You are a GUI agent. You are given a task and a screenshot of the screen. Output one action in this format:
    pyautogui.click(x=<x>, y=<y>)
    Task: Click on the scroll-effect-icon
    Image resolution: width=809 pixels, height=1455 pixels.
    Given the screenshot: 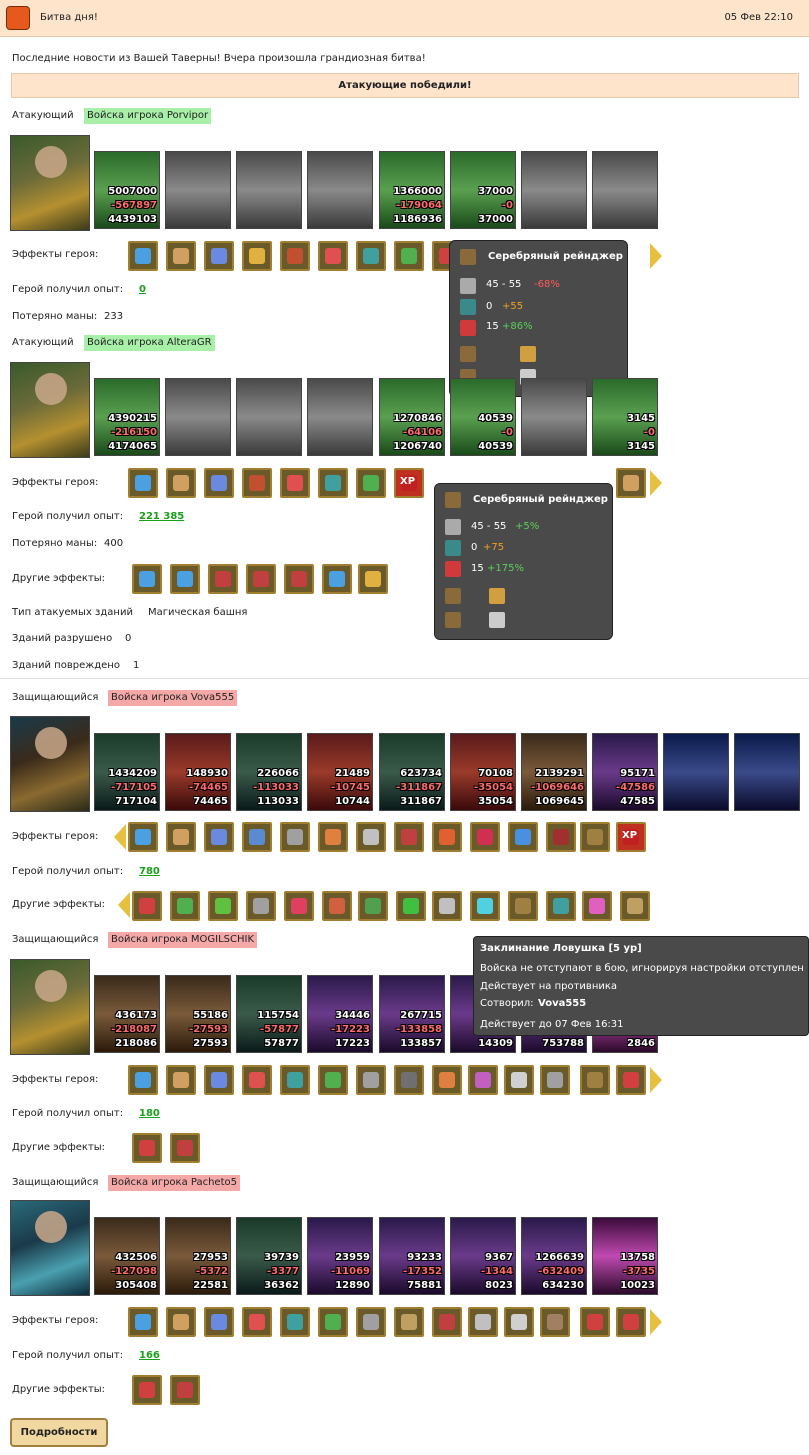 What is the action you would take?
    pyautogui.click(x=371, y=837)
    